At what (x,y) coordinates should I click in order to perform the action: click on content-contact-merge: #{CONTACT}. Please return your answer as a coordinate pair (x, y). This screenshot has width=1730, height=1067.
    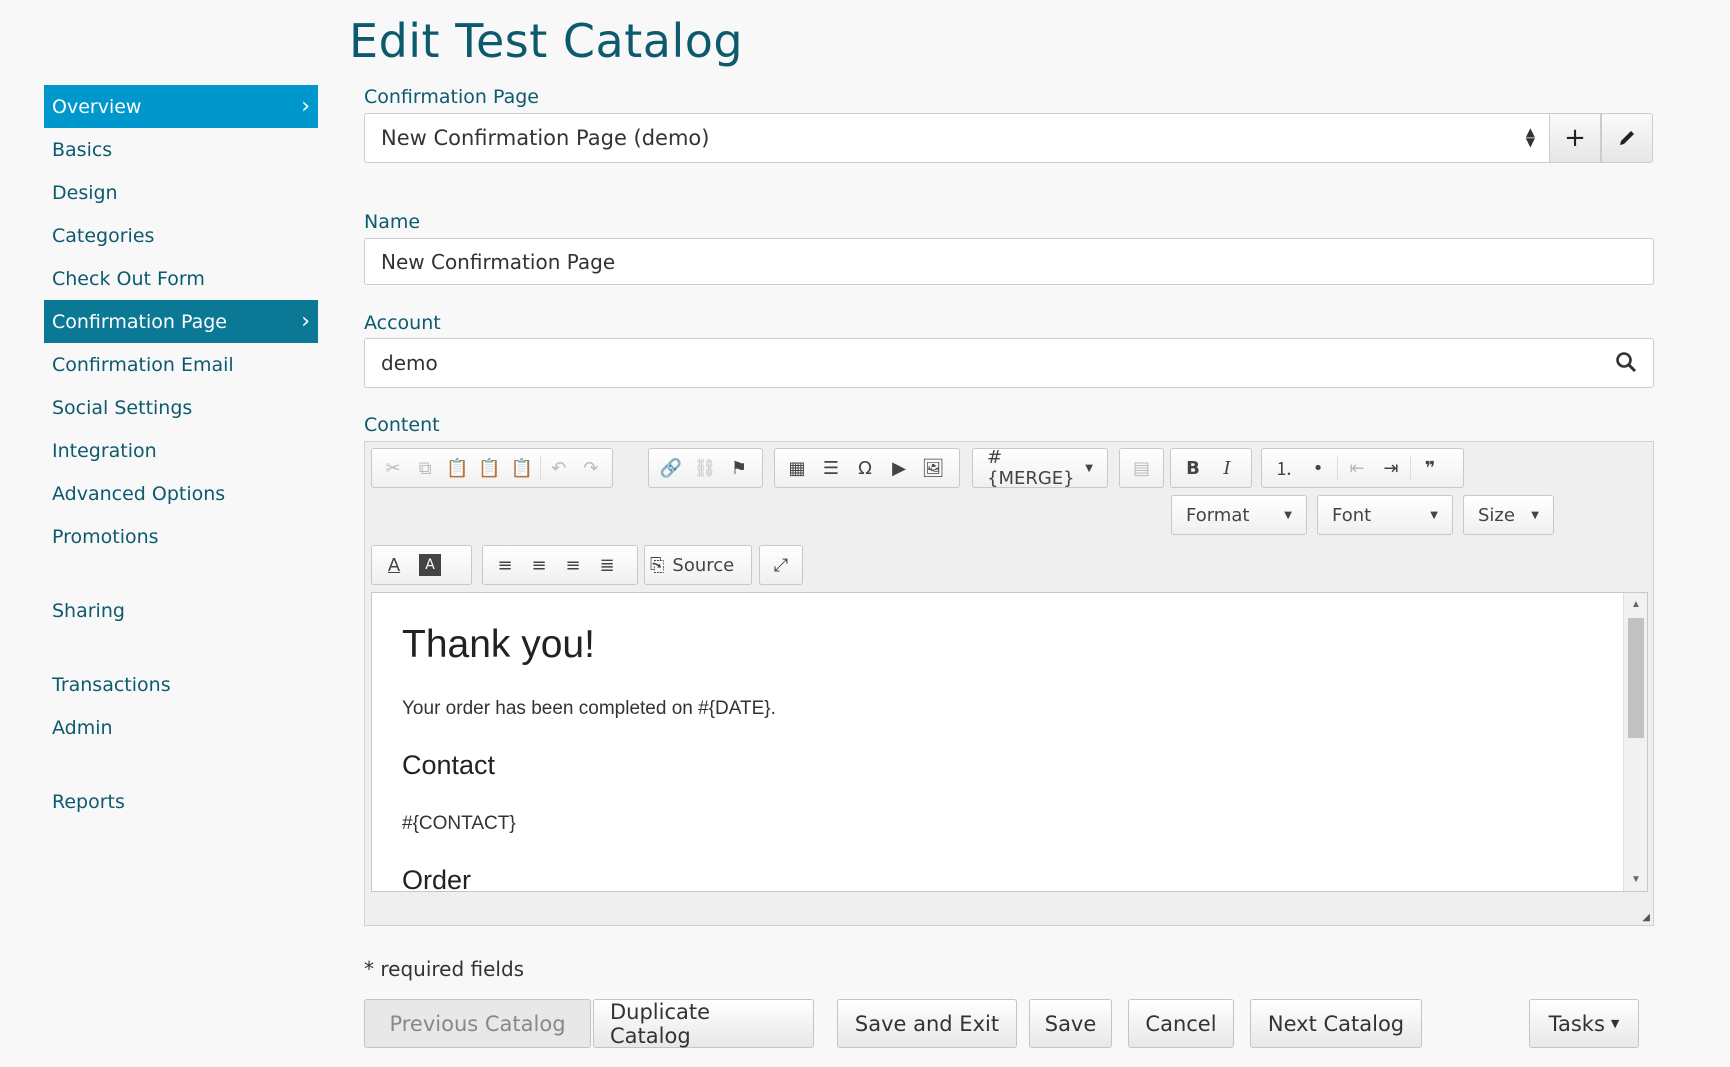
    Looking at the image, I should click on (459, 823).